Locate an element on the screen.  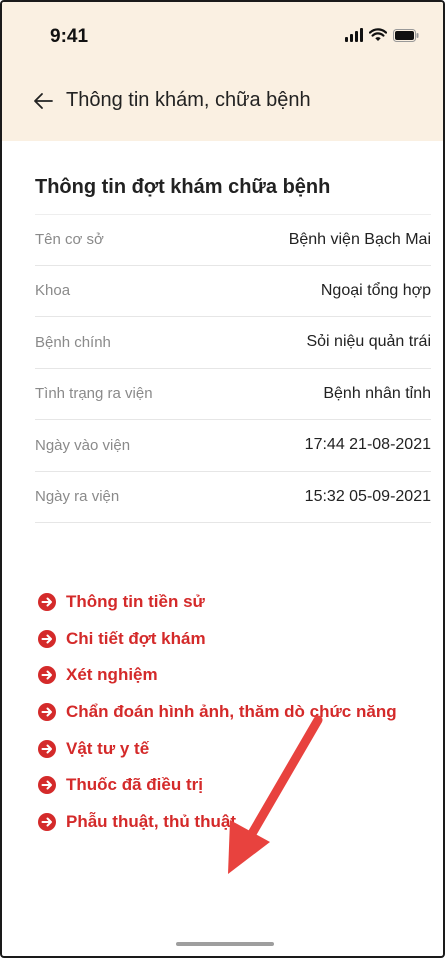
row-label: Tình trạng ra viện is located at coordinates (94, 394).